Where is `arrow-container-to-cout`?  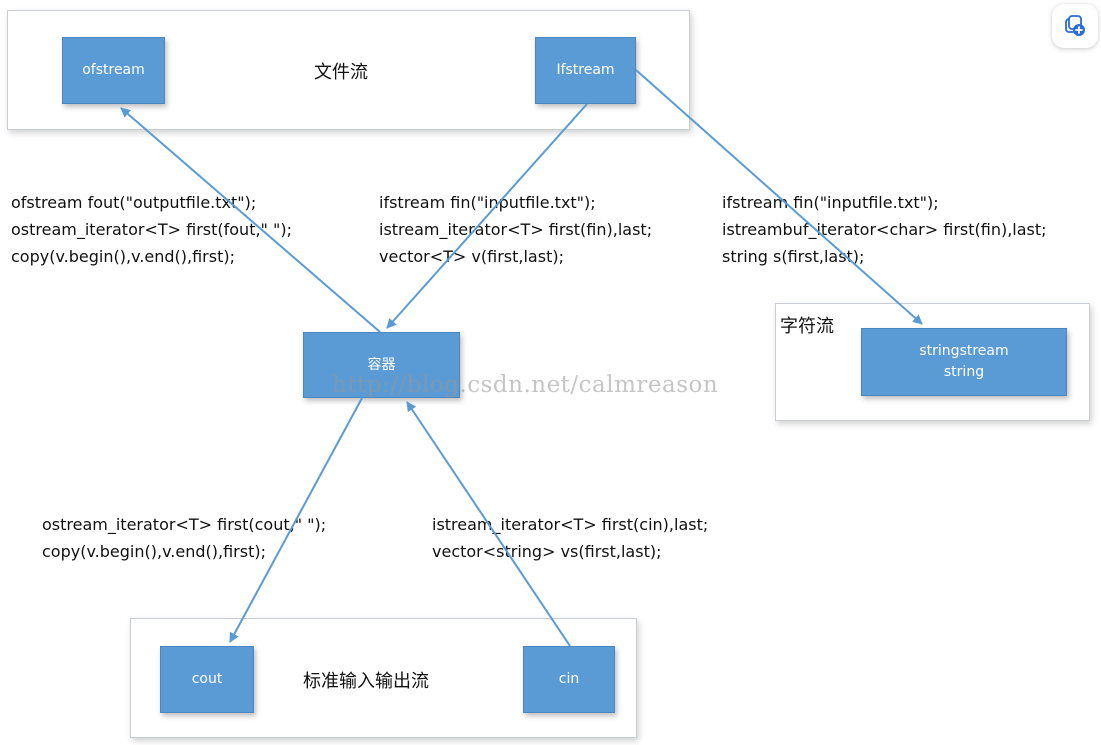 arrow-container-to-cout is located at coordinates (296, 520).